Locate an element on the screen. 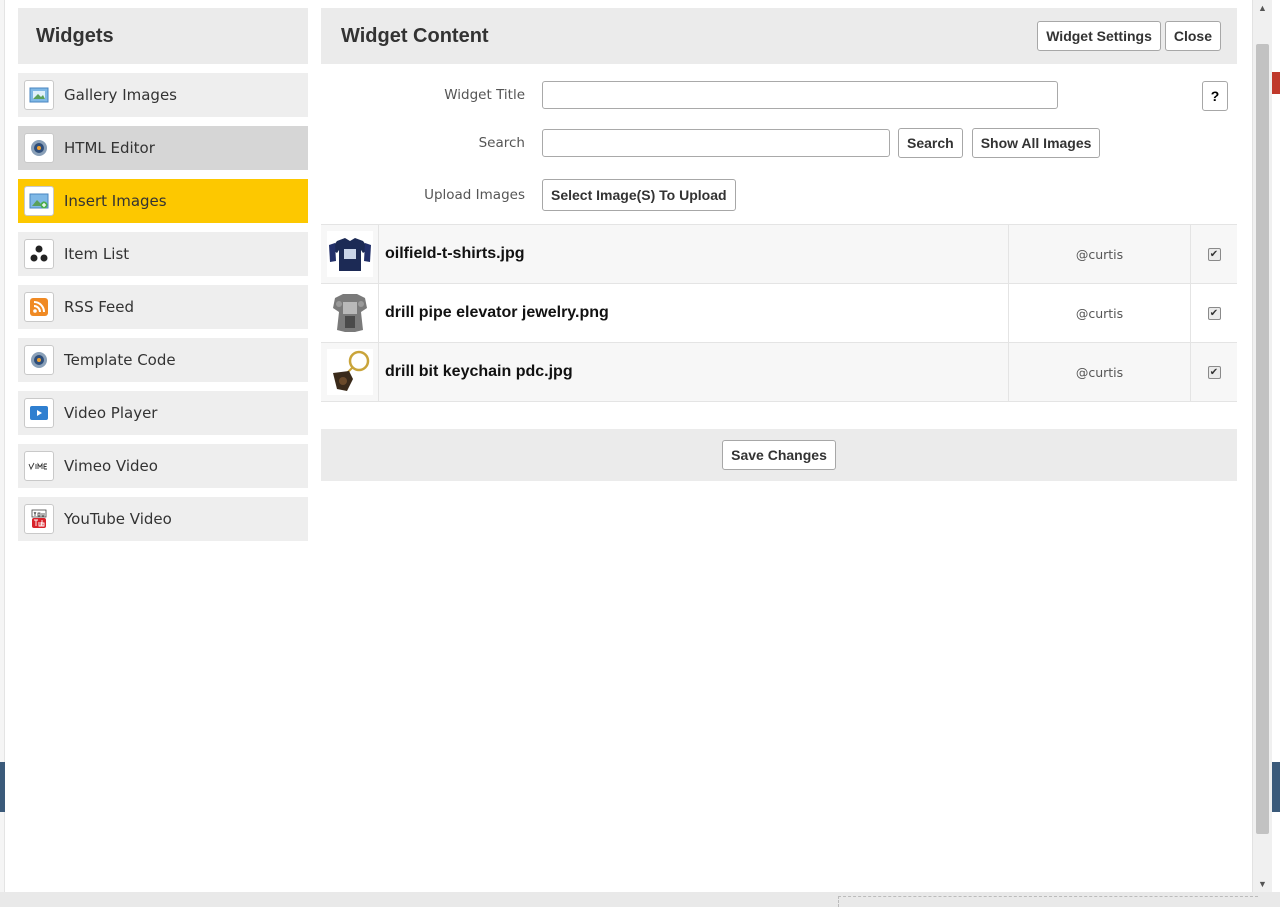 The image size is (1280, 907). sidebar-item-video-player: Video Player is located at coordinates (163, 413).